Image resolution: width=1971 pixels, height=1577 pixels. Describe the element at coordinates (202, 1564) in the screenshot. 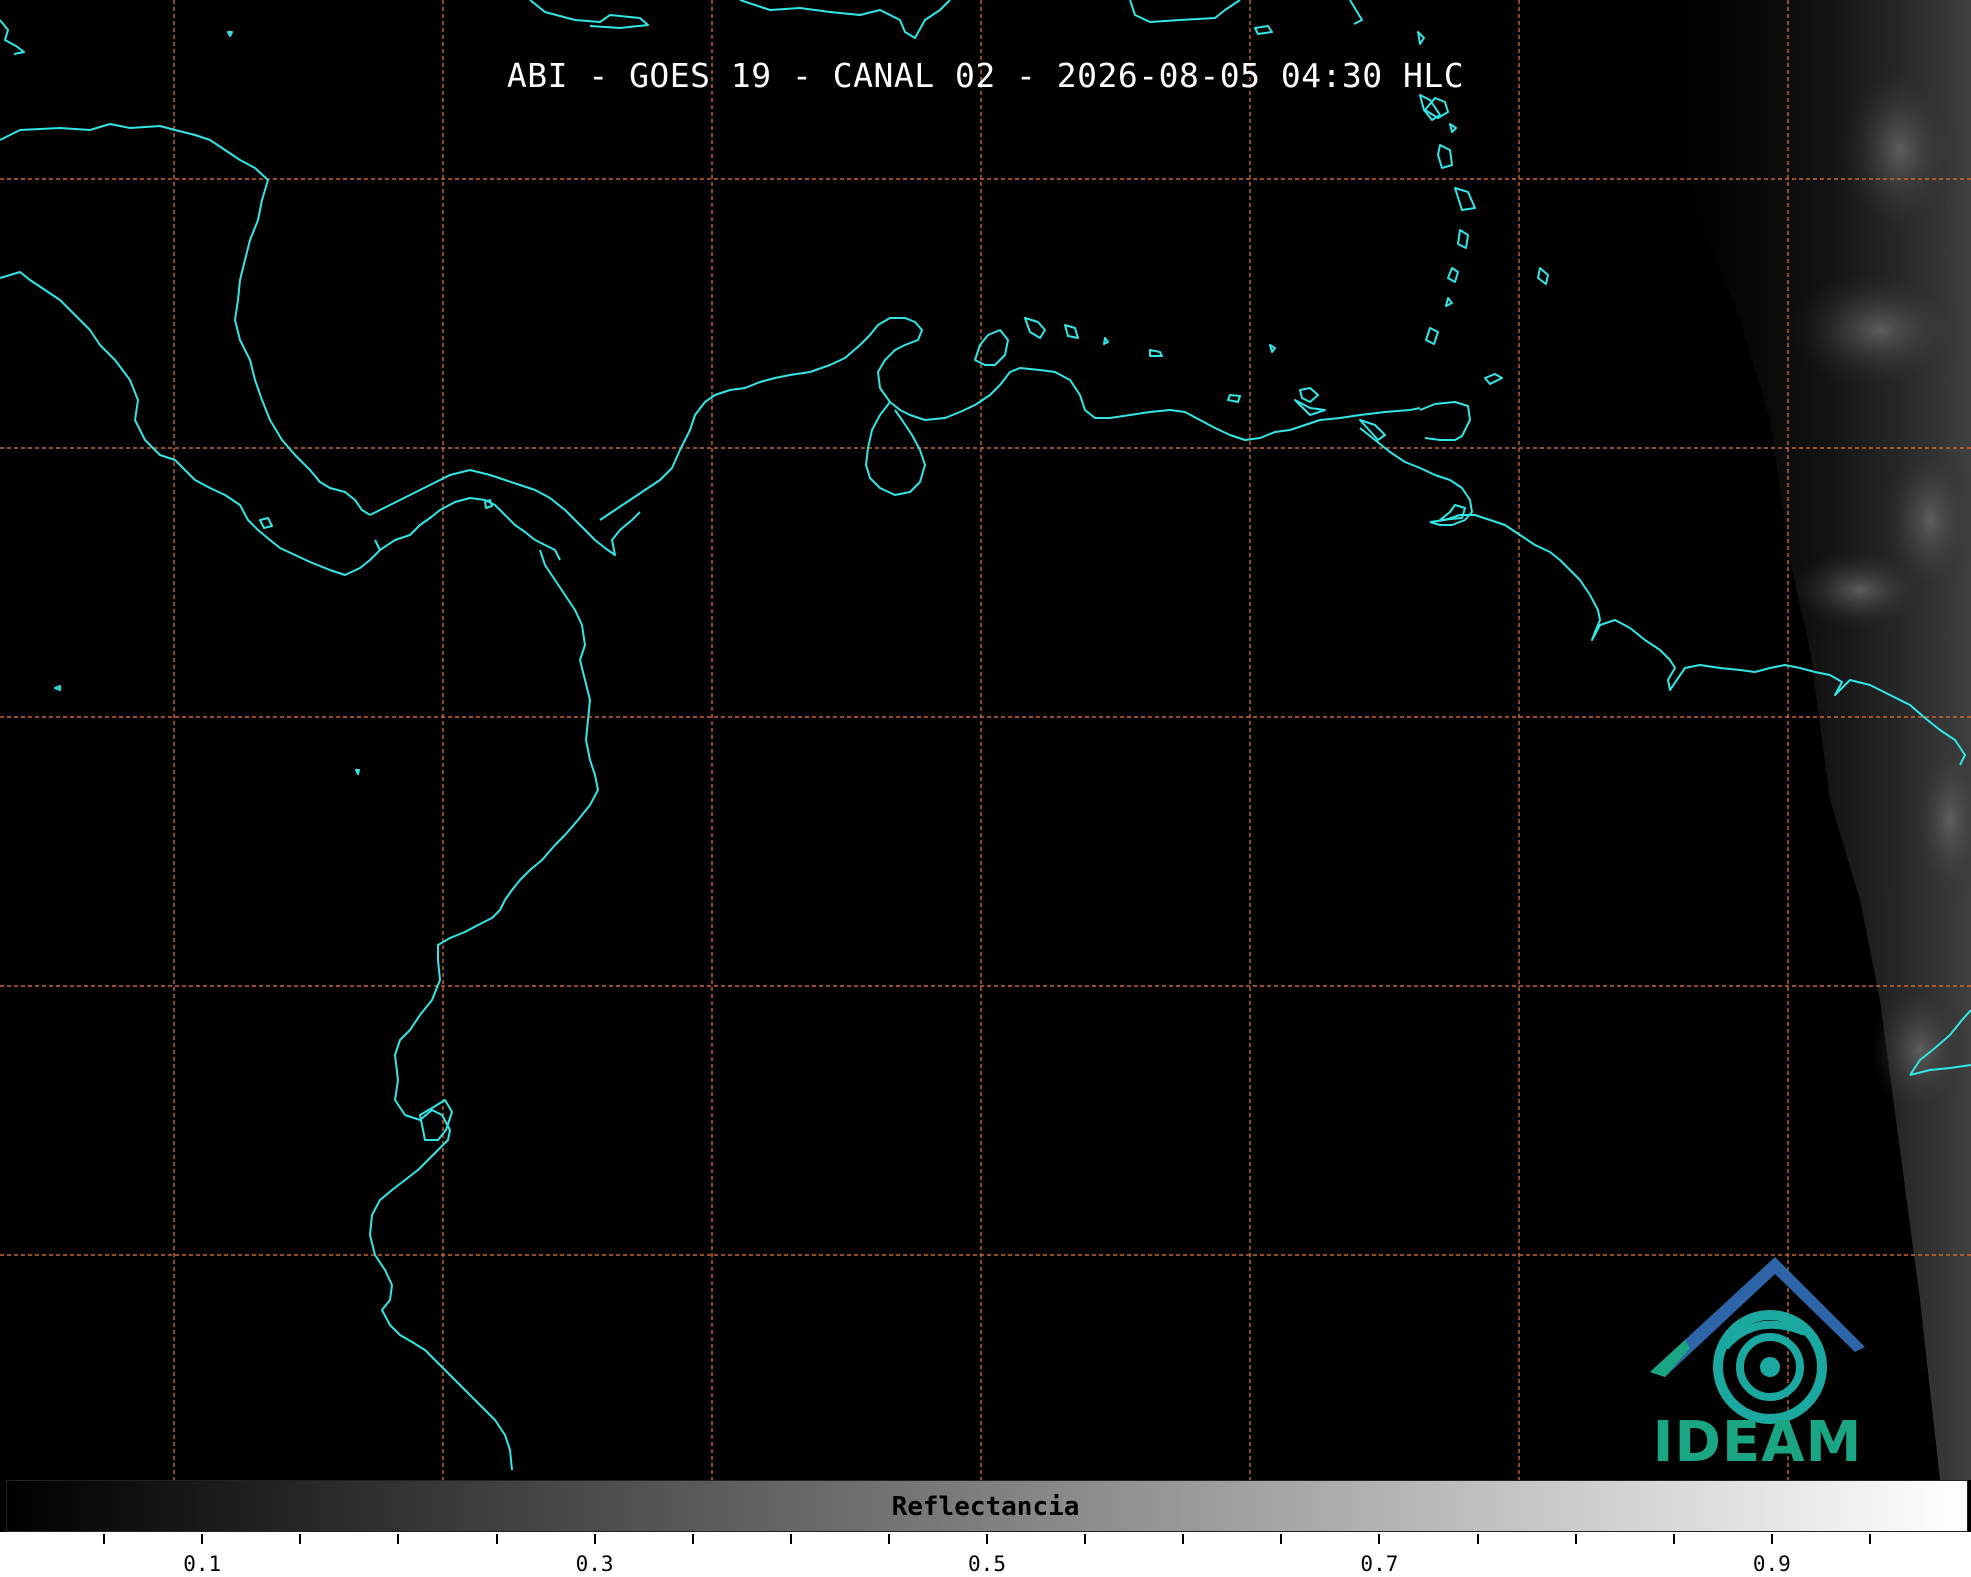

I see `colorbar-tick-label: 0.1` at that location.